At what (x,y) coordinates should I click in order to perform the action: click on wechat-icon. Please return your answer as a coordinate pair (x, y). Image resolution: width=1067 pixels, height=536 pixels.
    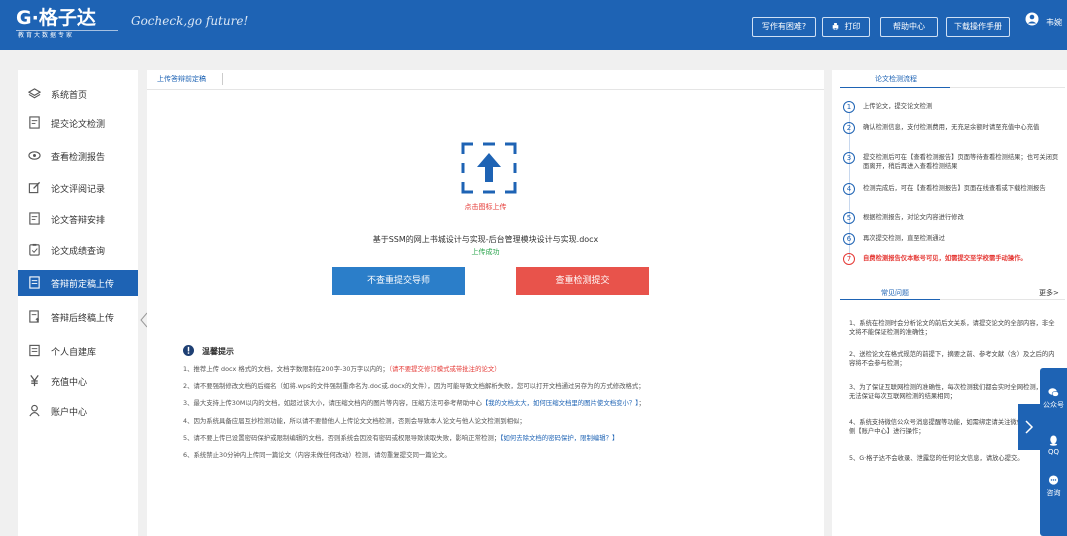
    Looking at the image, I should click on (1053, 392).